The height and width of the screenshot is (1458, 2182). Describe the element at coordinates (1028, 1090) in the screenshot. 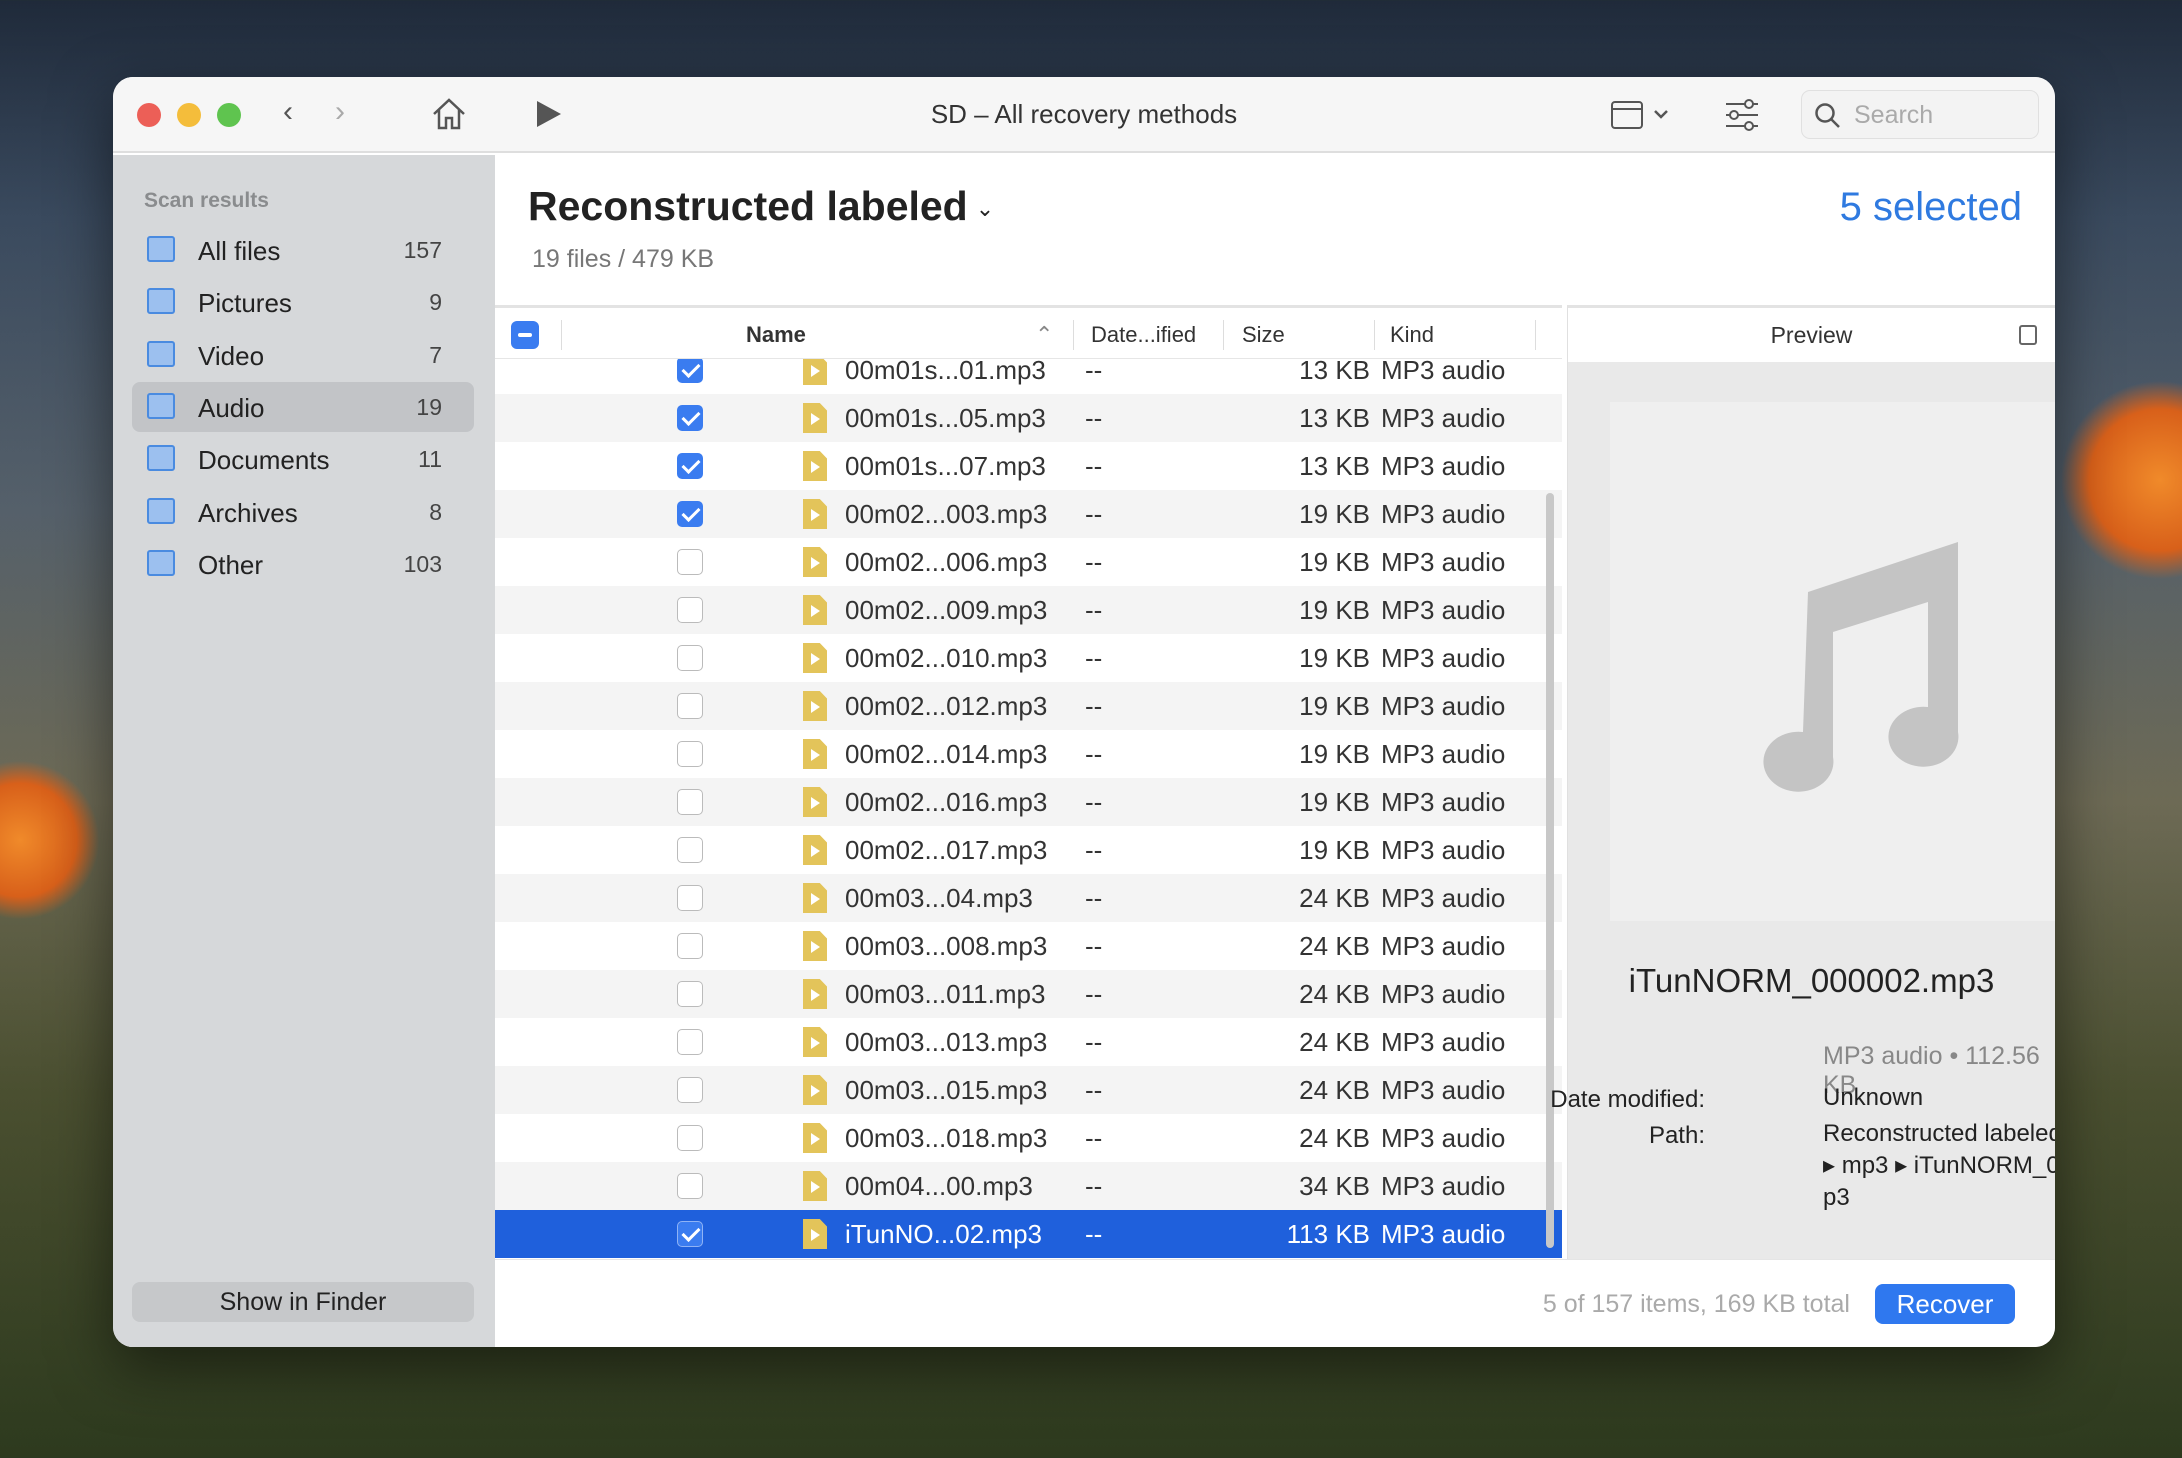

I see `file-row: 00m03...015.mp3 -- 24 KB MP3 audio` at that location.